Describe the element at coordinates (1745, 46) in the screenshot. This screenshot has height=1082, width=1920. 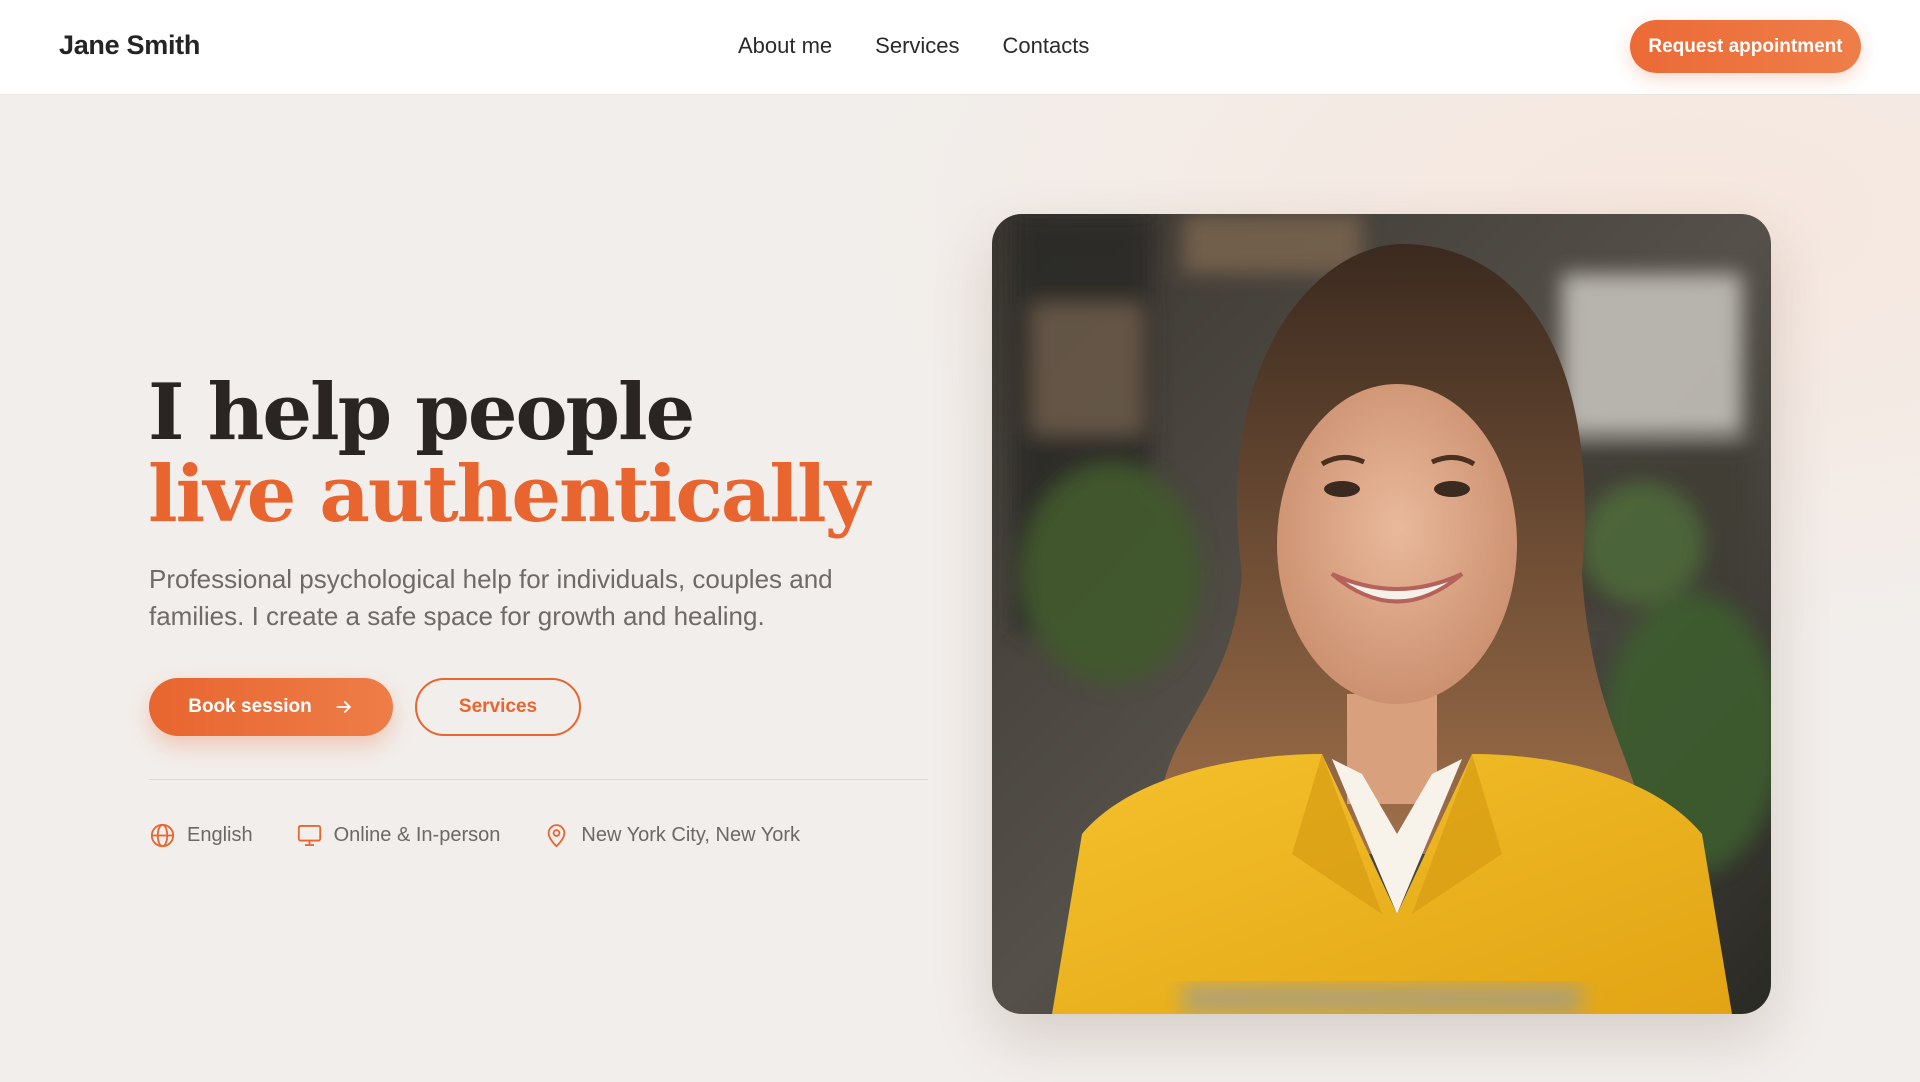
I see `request-appointment-button: Request appointment` at that location.